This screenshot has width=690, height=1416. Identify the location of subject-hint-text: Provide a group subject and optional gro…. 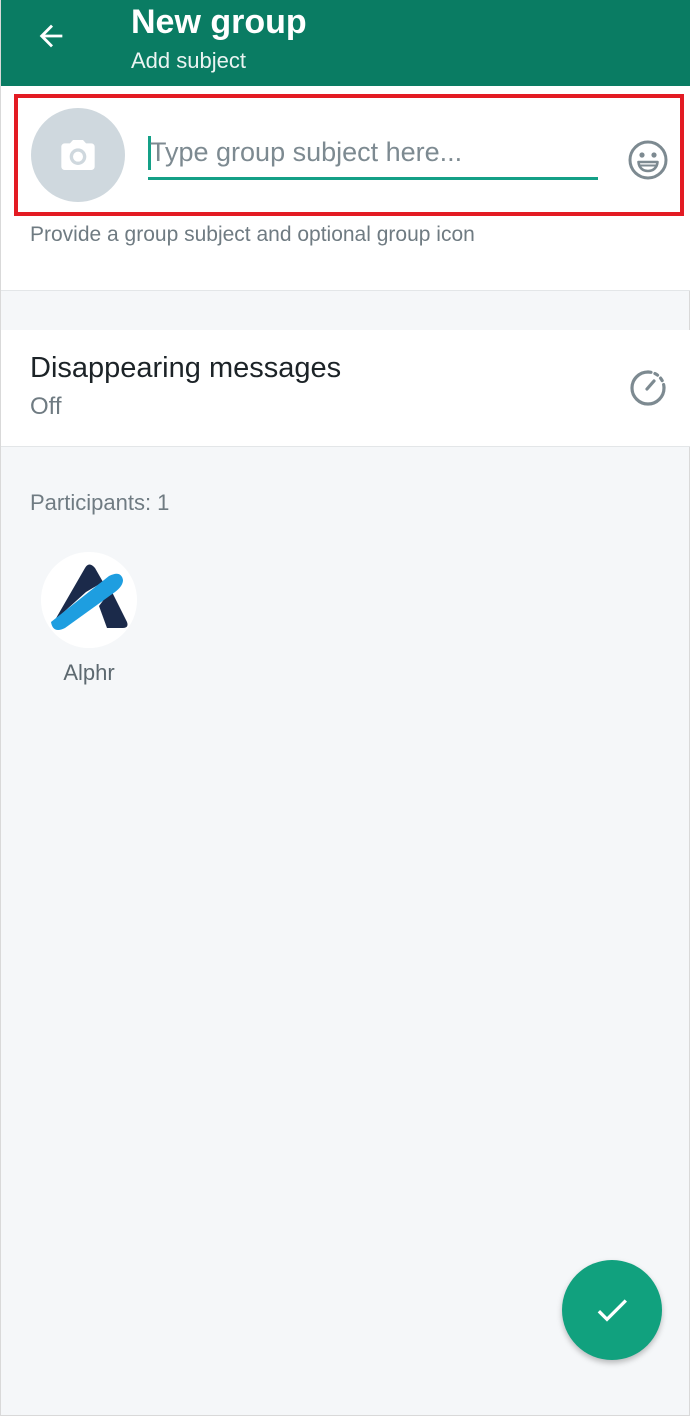
(252, 234).